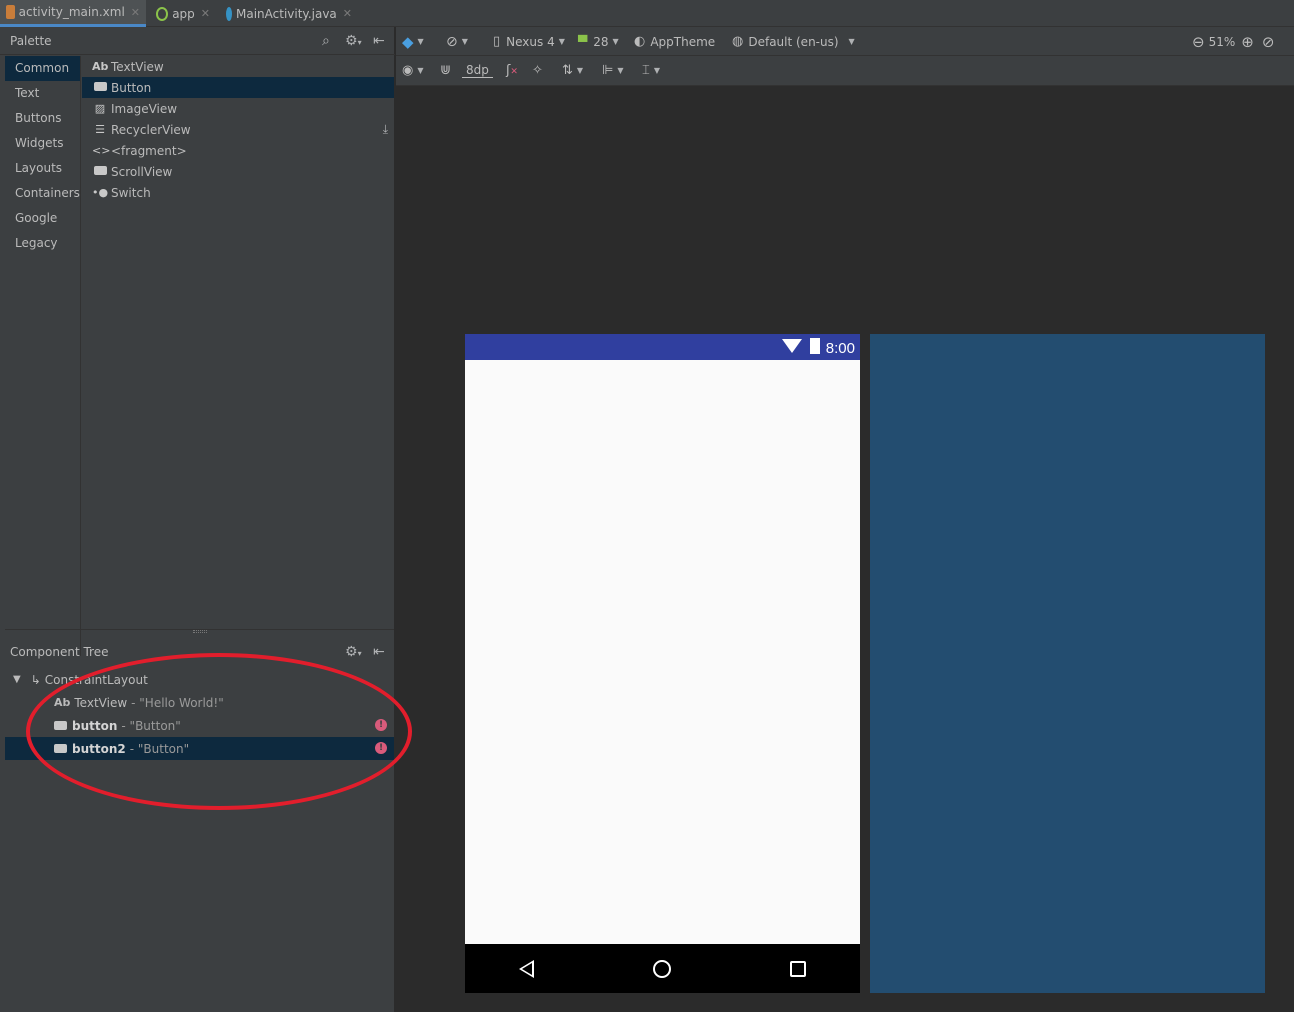 This screenshot has height=1012, width=1294. What do you see at coordinates (42, 243) in the screenshot?
I see `category-legacy: Legacy` at bounding box center [42, 243].